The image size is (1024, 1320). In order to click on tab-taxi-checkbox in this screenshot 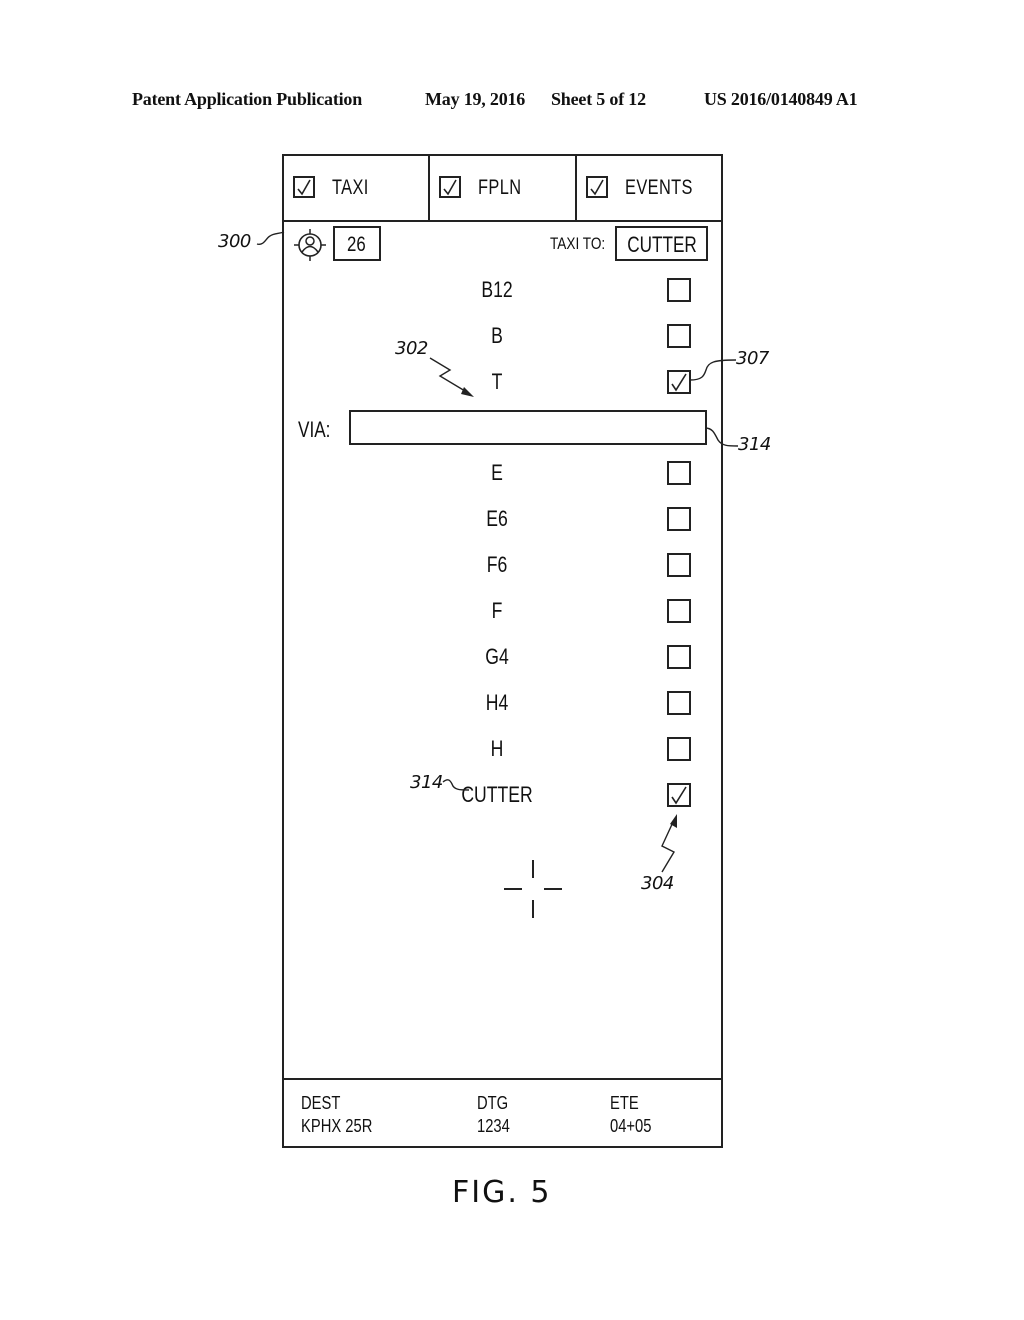, I will do `click(304, 187)`.